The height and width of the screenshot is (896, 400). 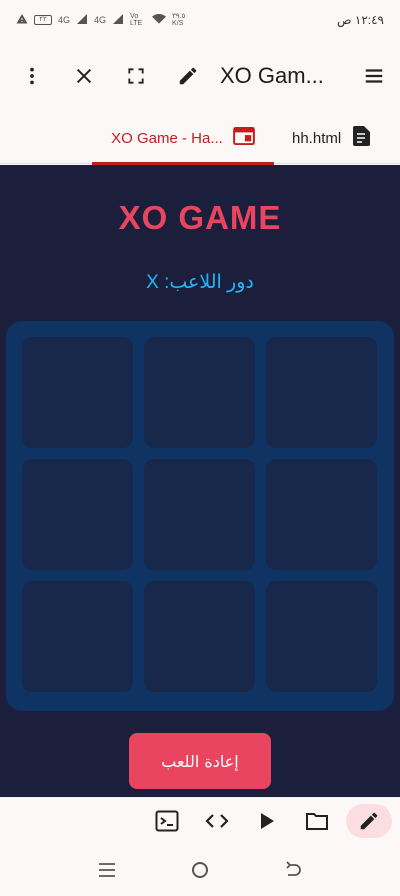 What do you see at coordinates (22, 20) in the screenshot?
I see `alert-icon` at bounding box center [22, 20].